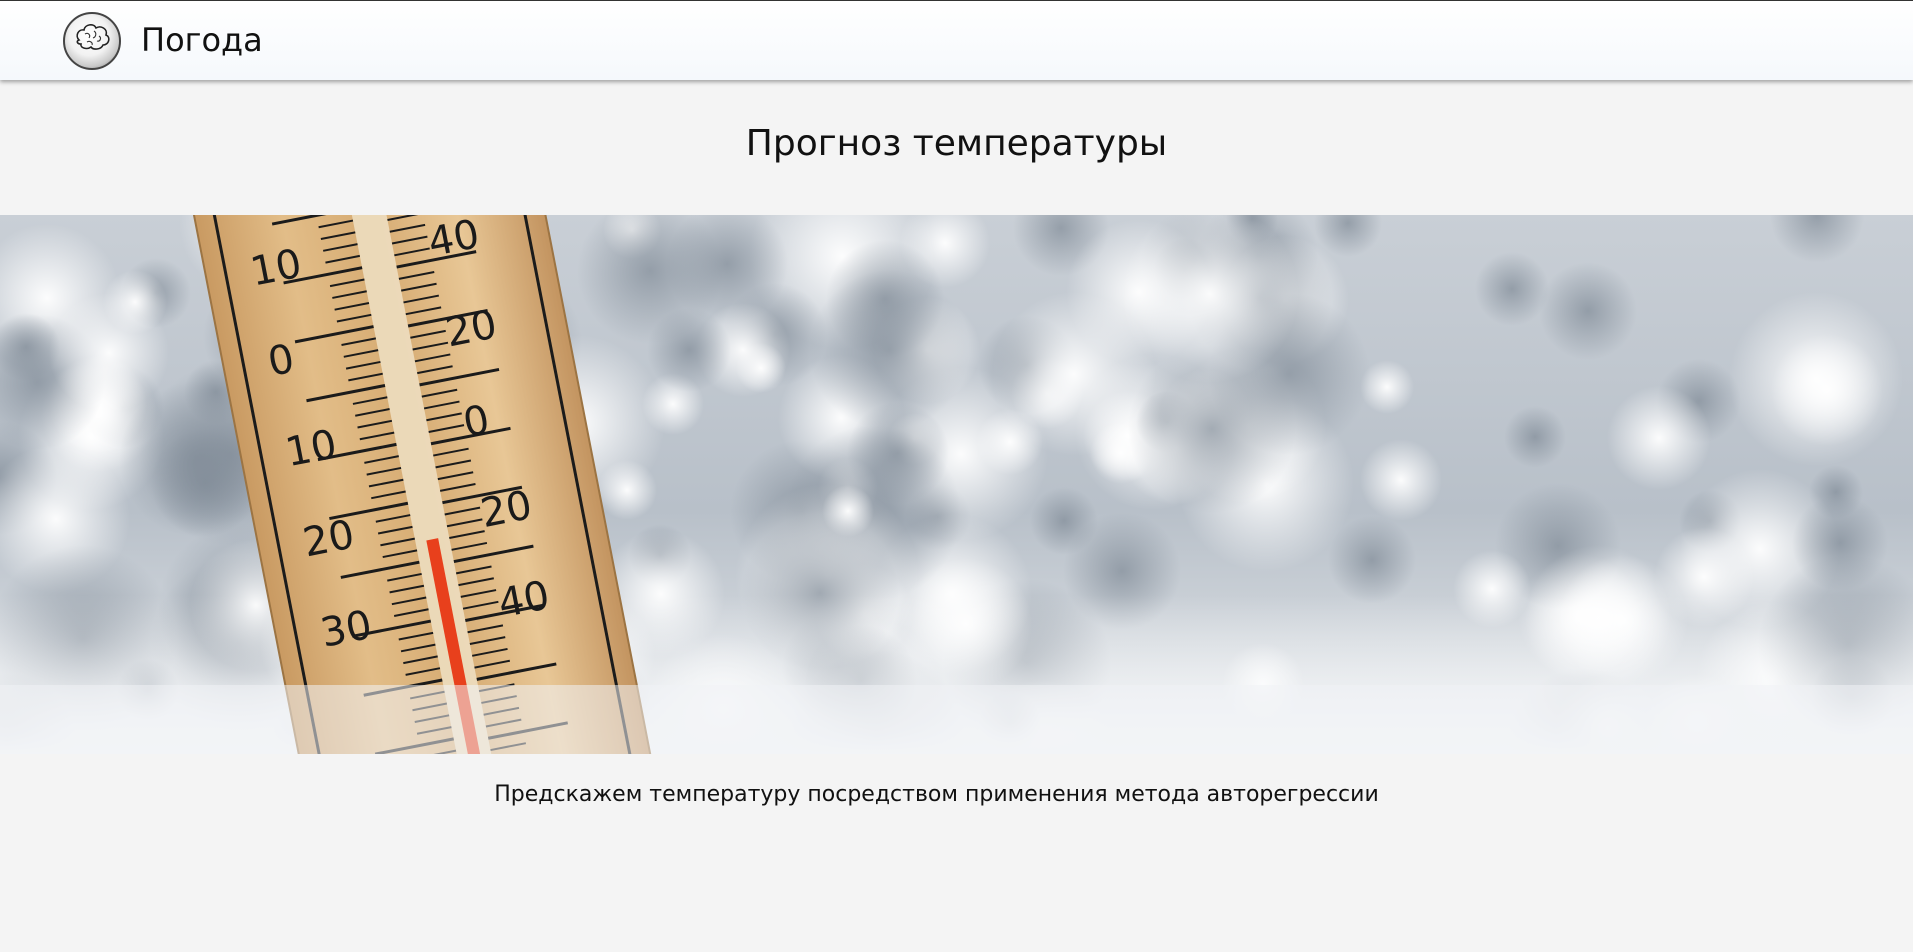  I want to click on top-navbar: Погода, so click(956, 40).